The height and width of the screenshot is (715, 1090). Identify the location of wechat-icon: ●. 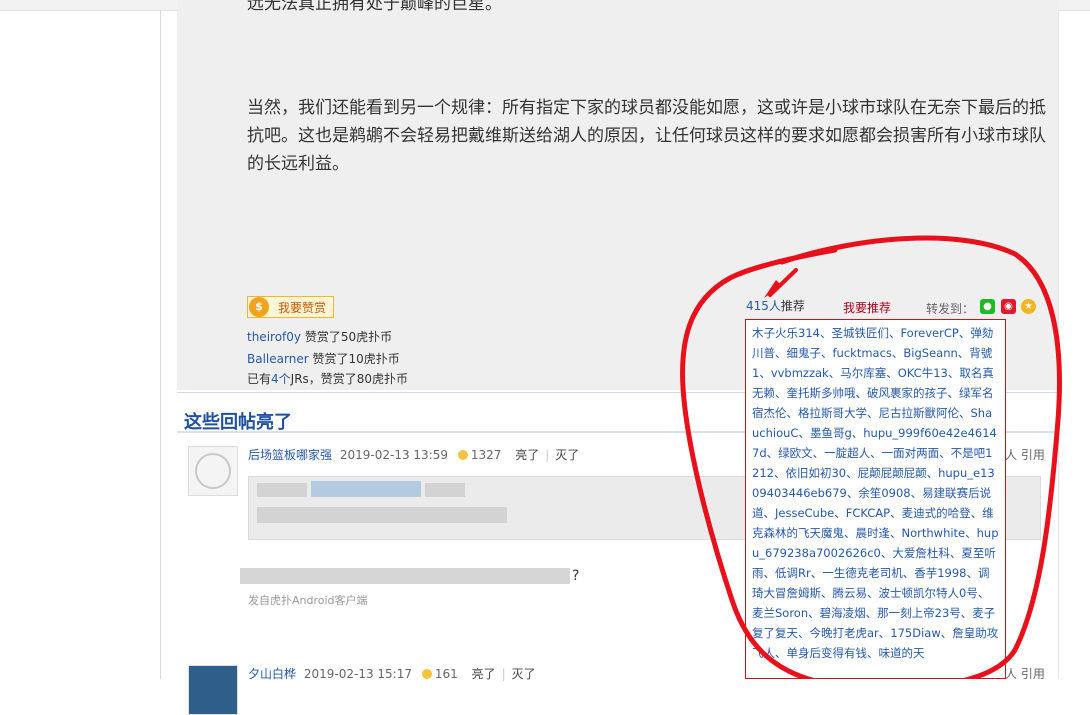
(987, 306).